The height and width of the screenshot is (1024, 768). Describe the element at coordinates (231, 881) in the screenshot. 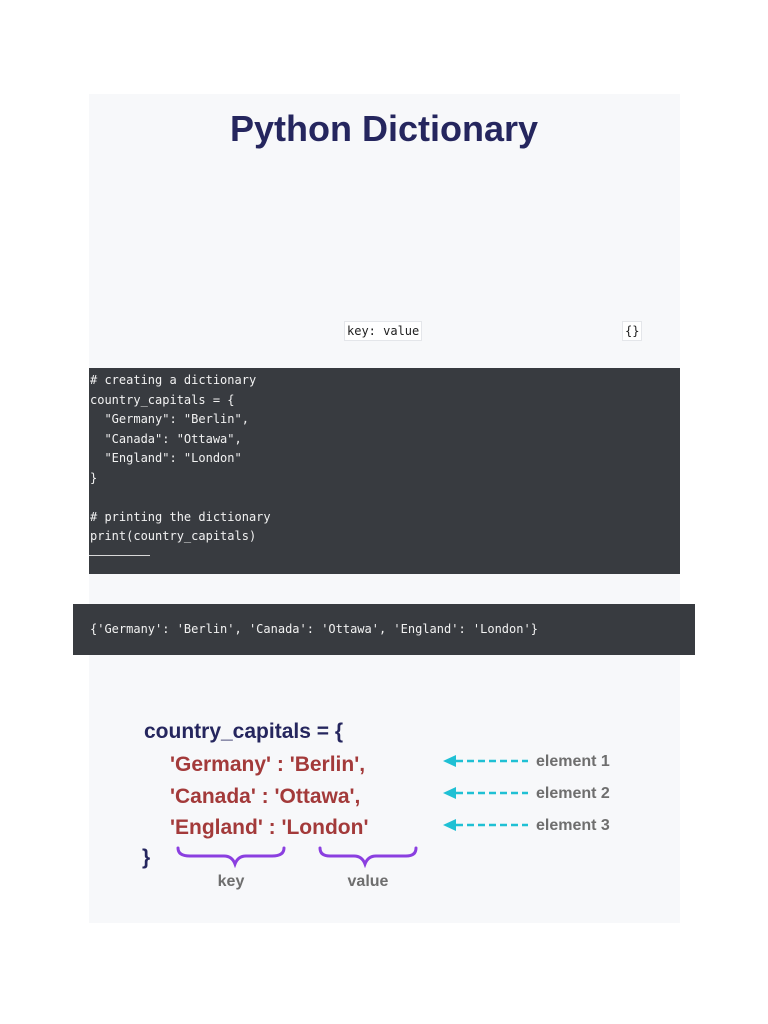

I see `key-label: key` at that location.